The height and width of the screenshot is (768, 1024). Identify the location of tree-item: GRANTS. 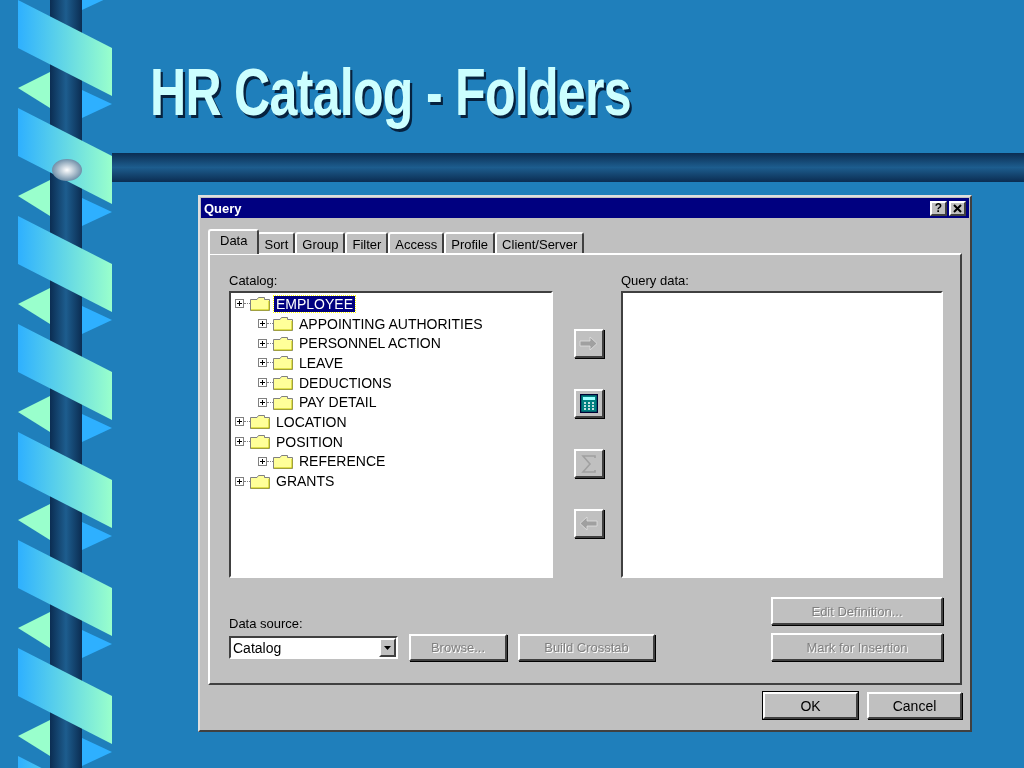
(305, 481).